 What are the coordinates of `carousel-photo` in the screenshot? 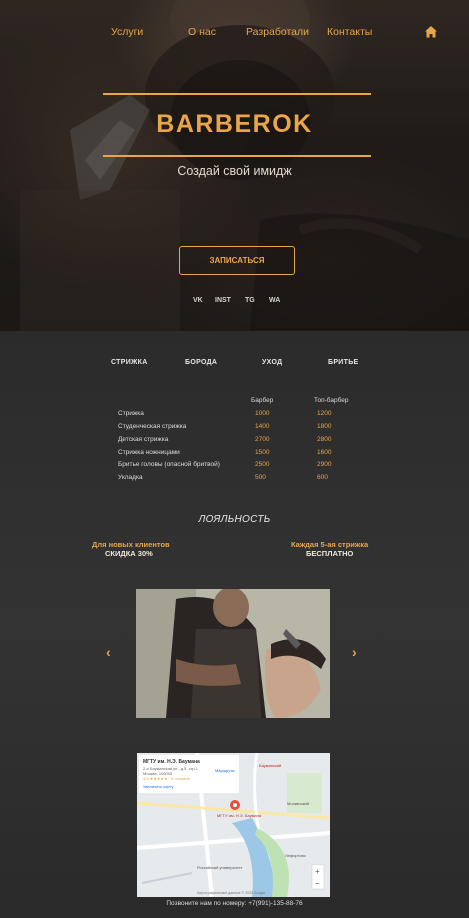 It's located at (233, 653).